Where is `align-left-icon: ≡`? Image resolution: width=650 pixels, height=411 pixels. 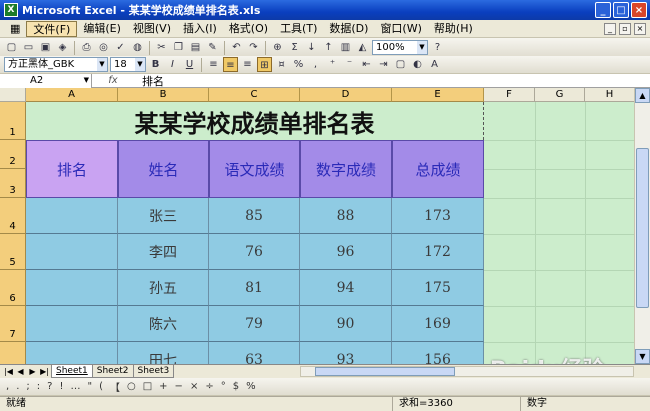
align-left-icon: ≡ is located at coordinates (213, 64).